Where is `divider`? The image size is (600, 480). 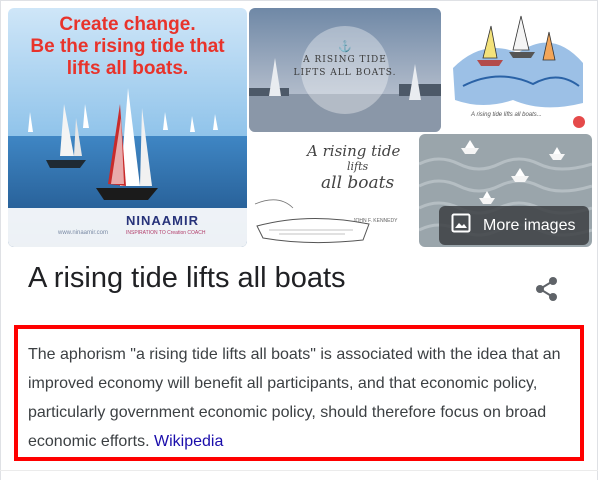
divider is located at coordinates (299, 470).